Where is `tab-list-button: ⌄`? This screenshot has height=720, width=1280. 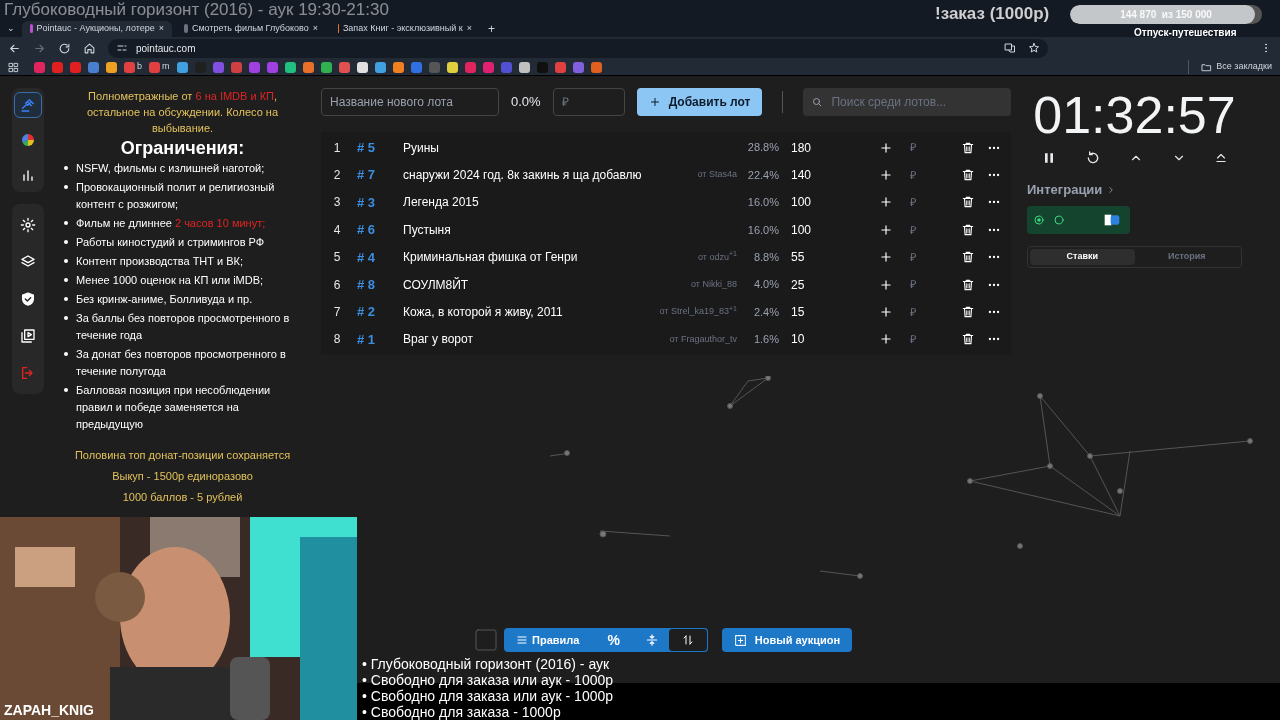
tab-list-button: ⌄ is located at coordinates (11, 28).